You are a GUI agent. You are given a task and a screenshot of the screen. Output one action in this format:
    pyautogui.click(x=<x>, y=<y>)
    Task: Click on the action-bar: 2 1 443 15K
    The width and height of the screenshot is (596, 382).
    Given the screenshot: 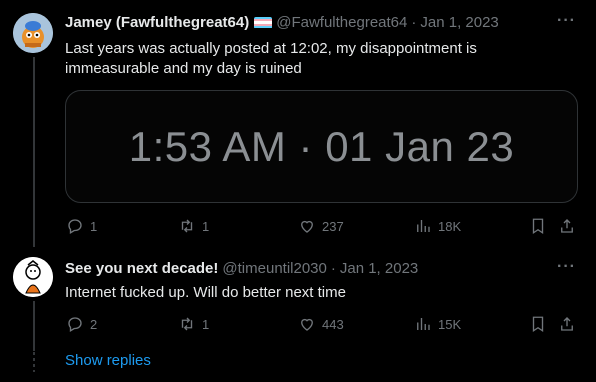 What is the action you would take?
    pyautogui.click(x=322, y=325)
    